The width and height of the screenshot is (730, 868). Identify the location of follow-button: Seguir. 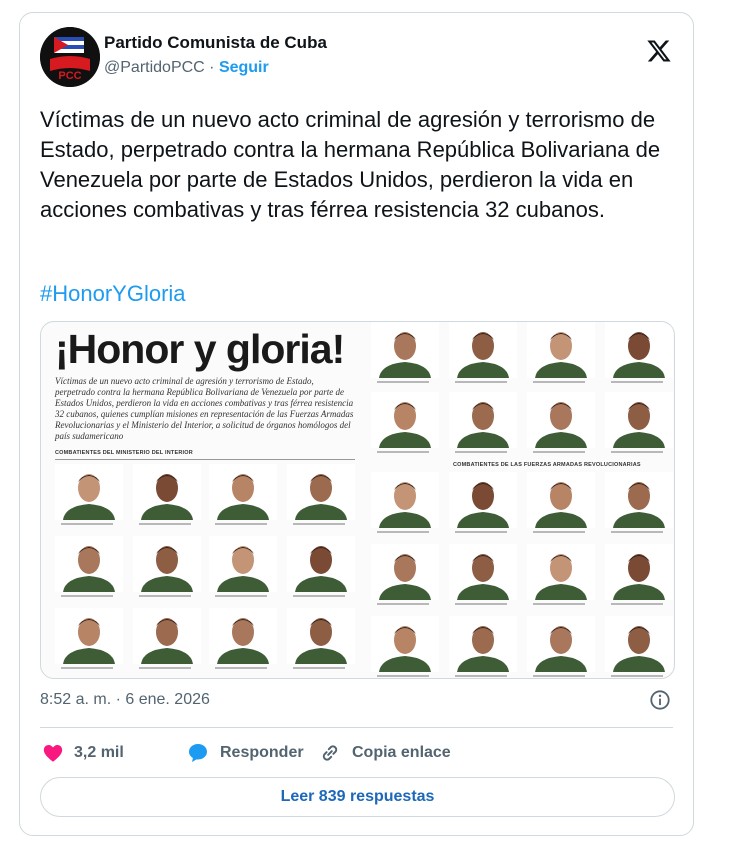
(244, 67).